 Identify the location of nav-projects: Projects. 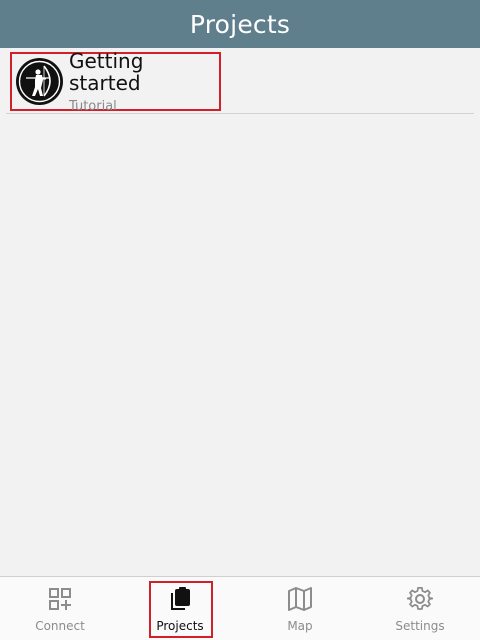
(180, 608).